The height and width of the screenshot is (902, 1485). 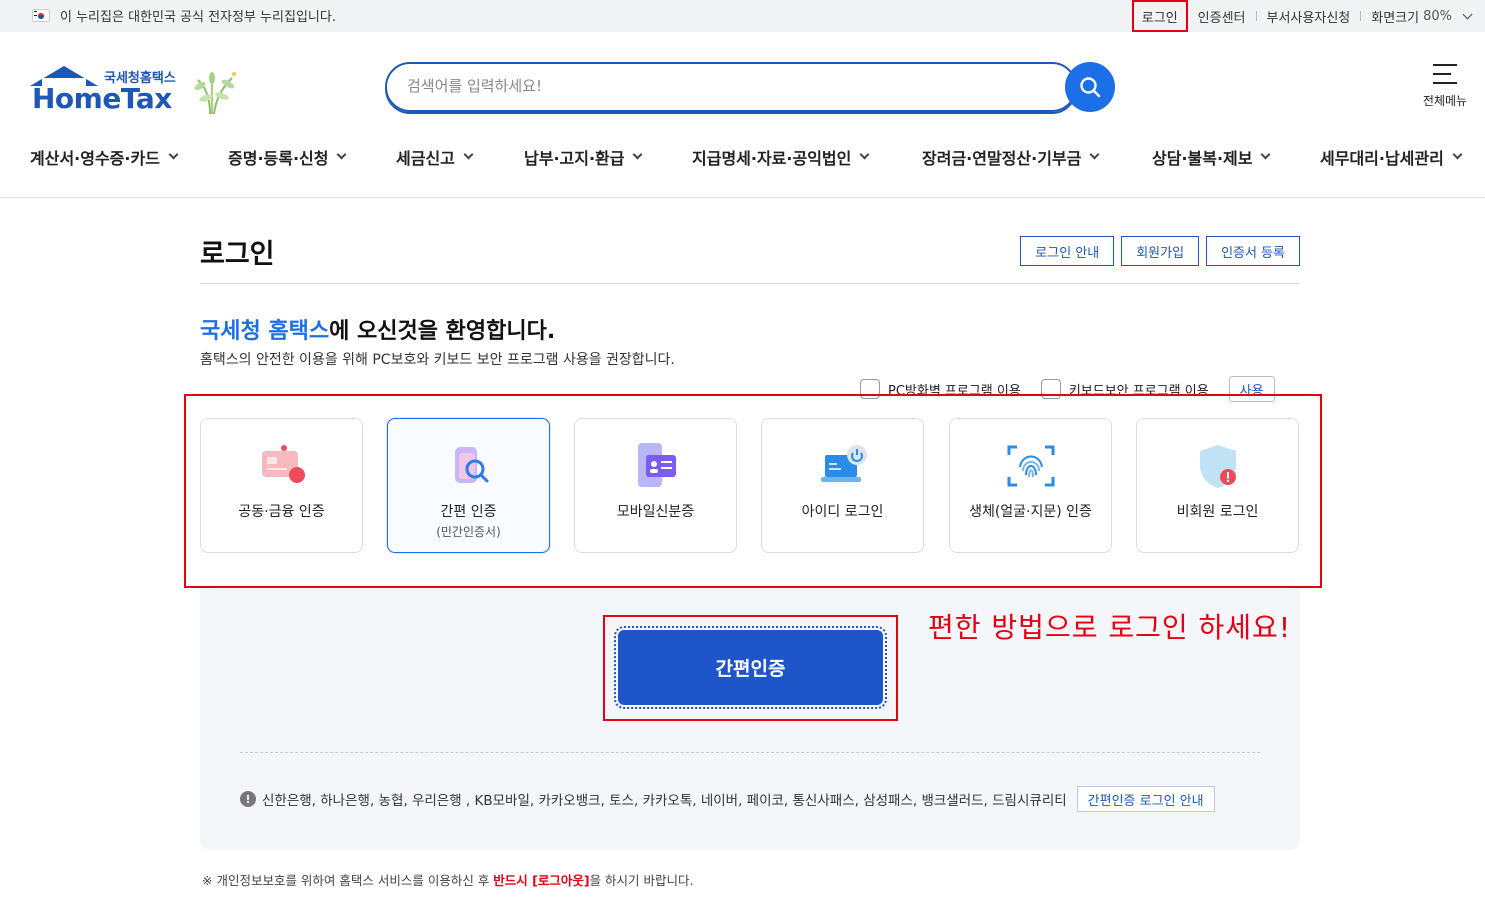 What do you see at coordinates (583, 157) in the screenshot?
I see `gnb-item-payment: 납부·고지·환급` at bounding box center [583, 157].